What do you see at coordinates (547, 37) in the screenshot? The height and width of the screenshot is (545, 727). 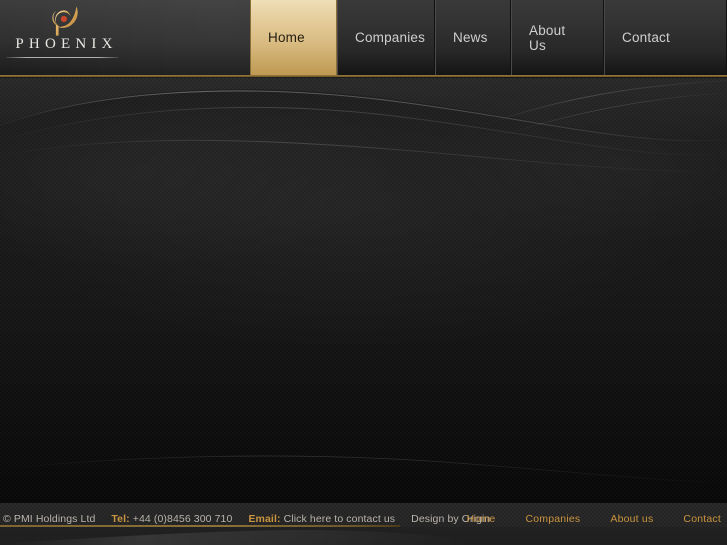 I see `nav-label: About Us` at bounding box center [547, 37].